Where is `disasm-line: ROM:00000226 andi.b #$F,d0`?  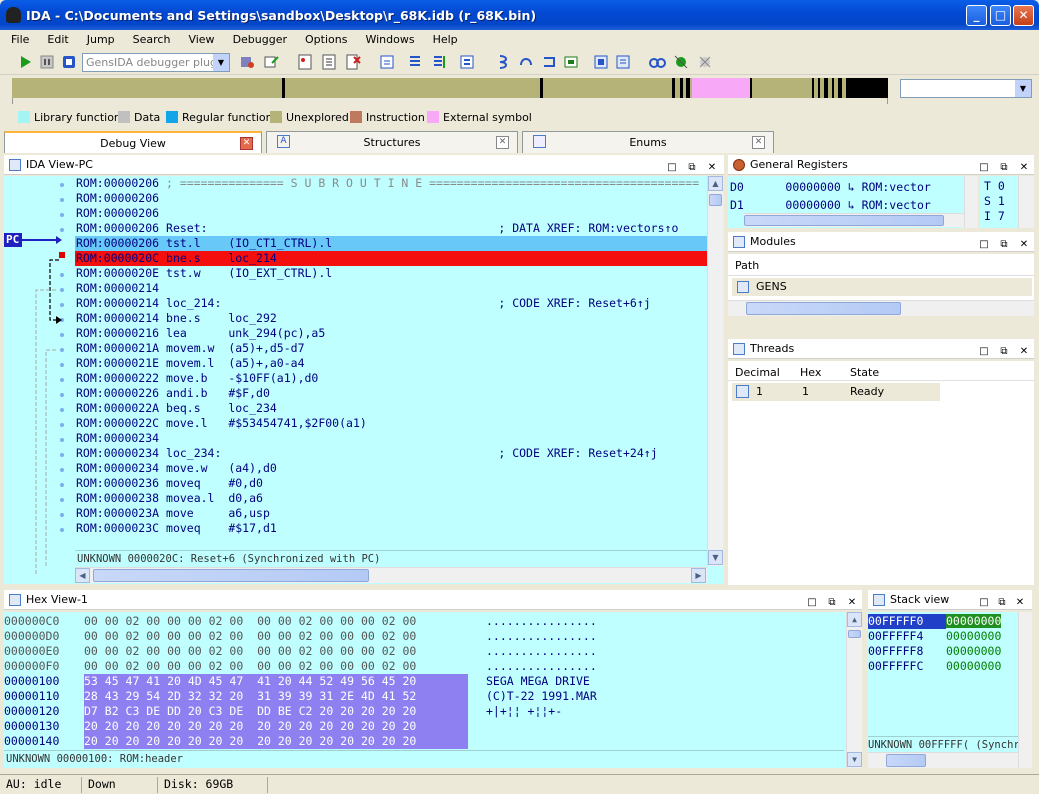
disasm-line: ROM:00000226 andi.b #$F,d0 is located at coordinates (391, 393).